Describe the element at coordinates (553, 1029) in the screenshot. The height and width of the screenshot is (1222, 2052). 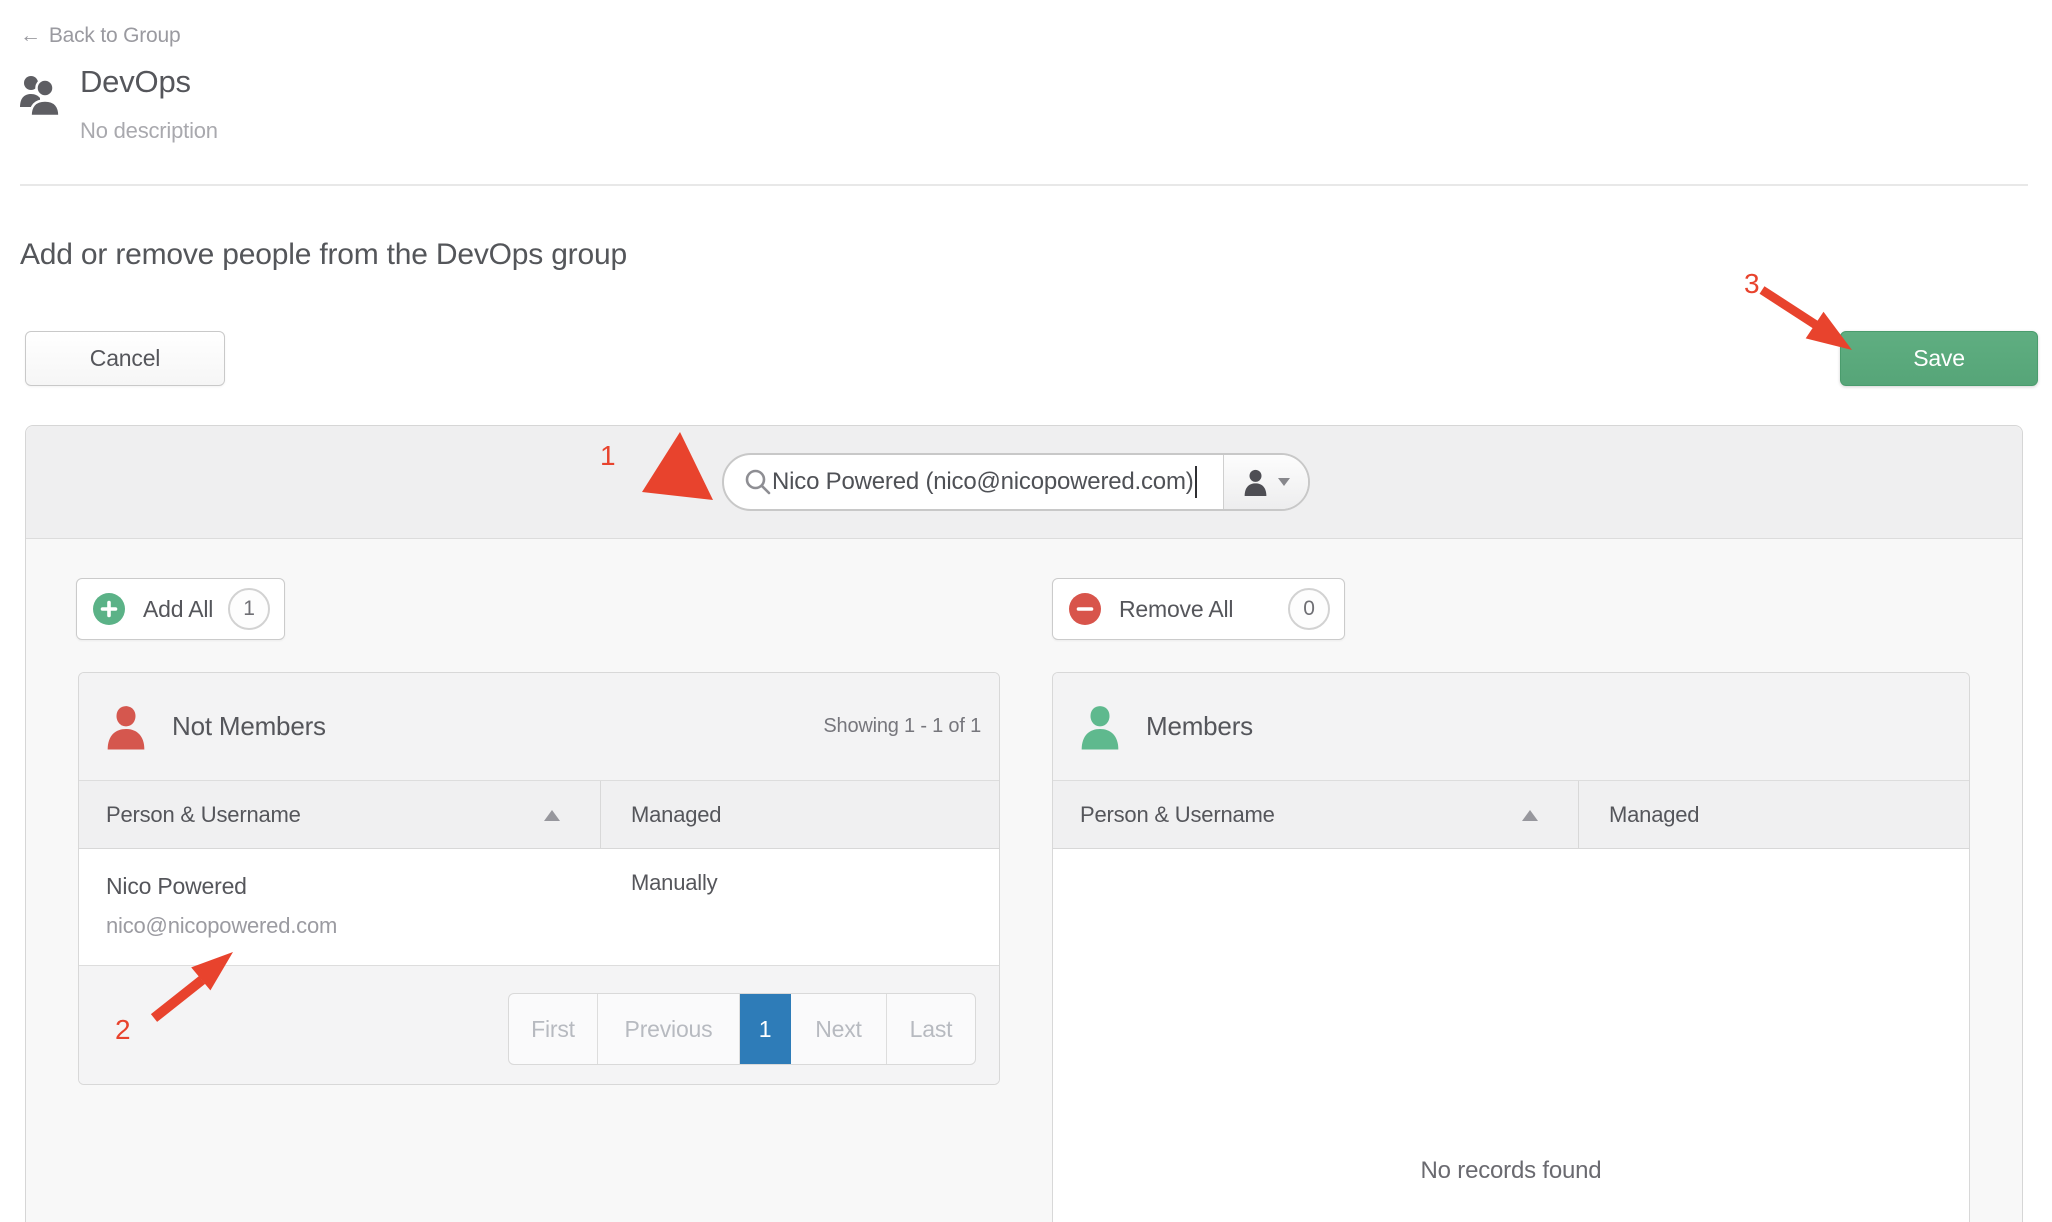
I see `pagination-first-button: First` at that location.